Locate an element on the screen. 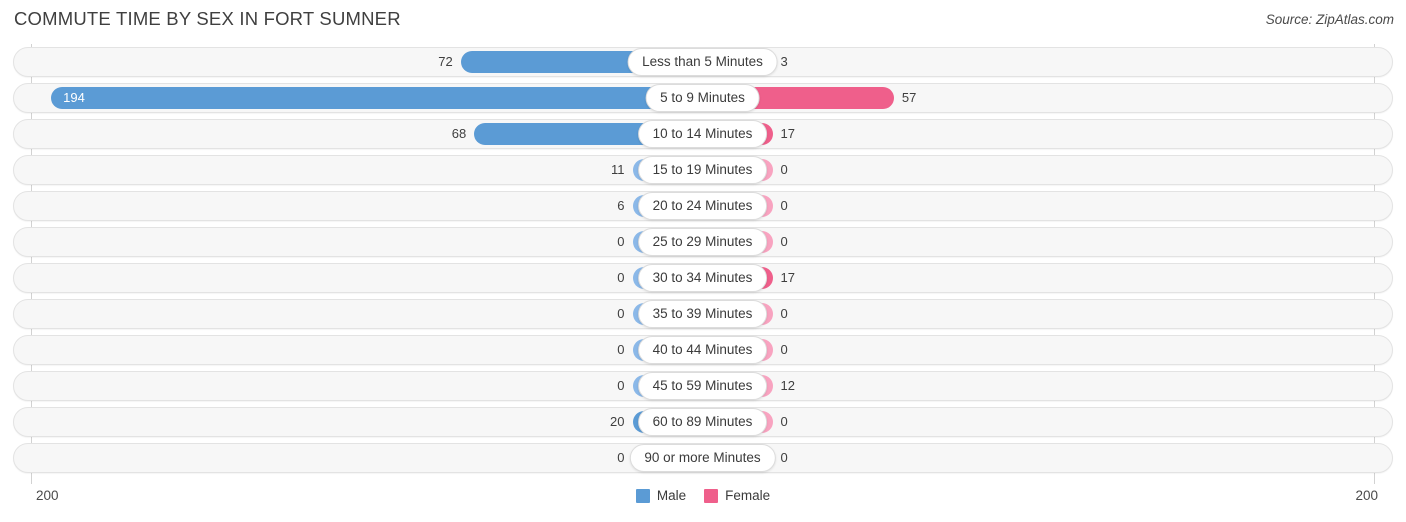  value-label-male: 20 is located at coordinates (617, 421).